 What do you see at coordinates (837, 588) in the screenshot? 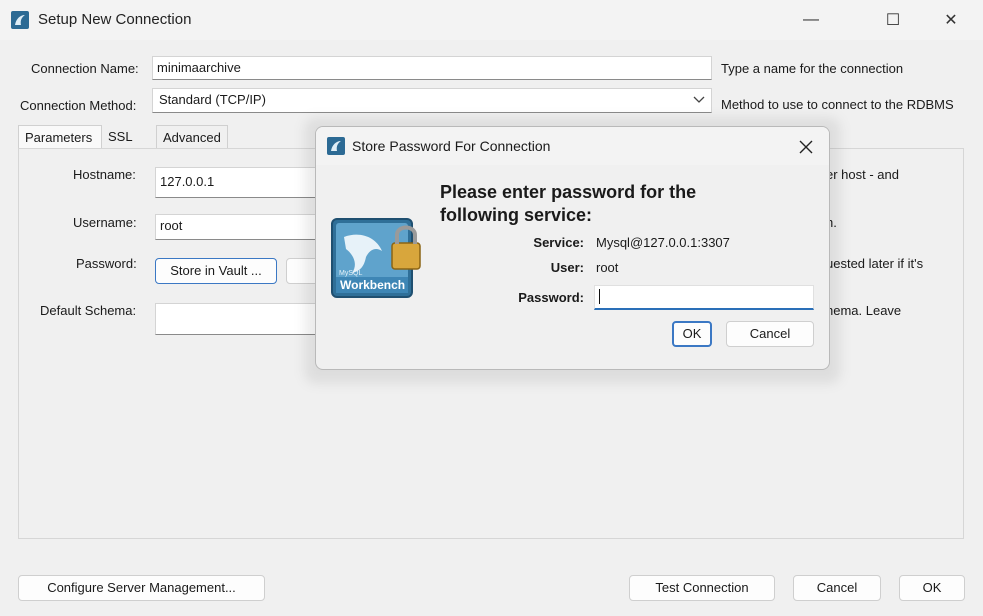
I see `cancel-button: Cancel` at bounding box center [837, 588].